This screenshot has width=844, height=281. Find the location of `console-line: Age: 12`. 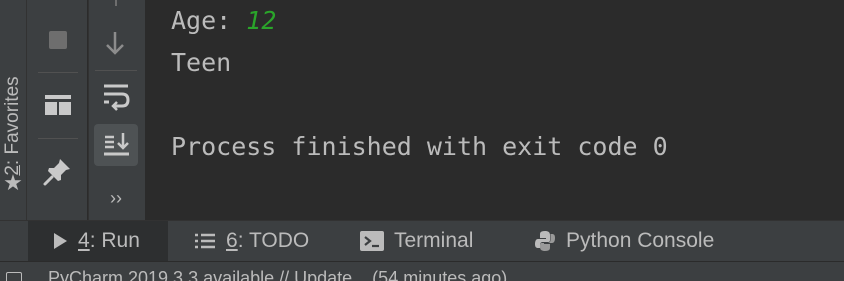

console-line: Age: 12 is located at coordinates (224, 20).